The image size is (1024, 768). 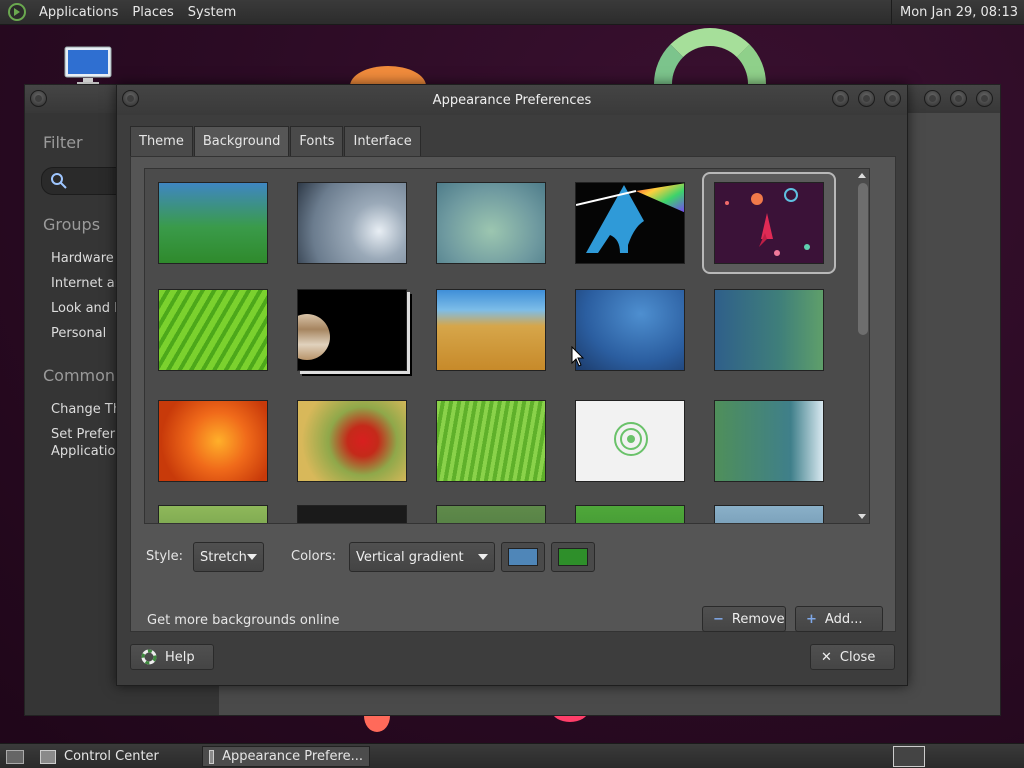 What do you see at coordinates (718, 619) in the screenshot?
I see `minus-icon: −` at bounding box center [718, 619].